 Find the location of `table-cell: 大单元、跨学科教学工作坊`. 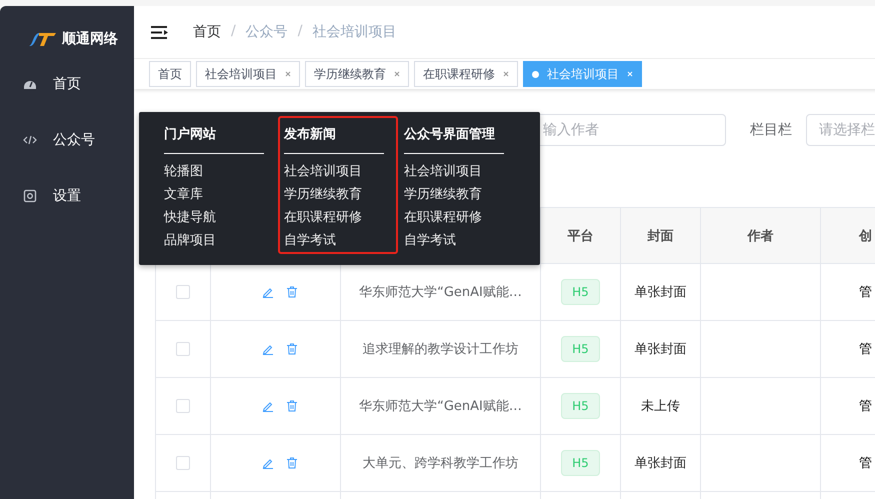

table-cell: 大单元、跨学科教学工作坊 is located at coordinates (440, 463).